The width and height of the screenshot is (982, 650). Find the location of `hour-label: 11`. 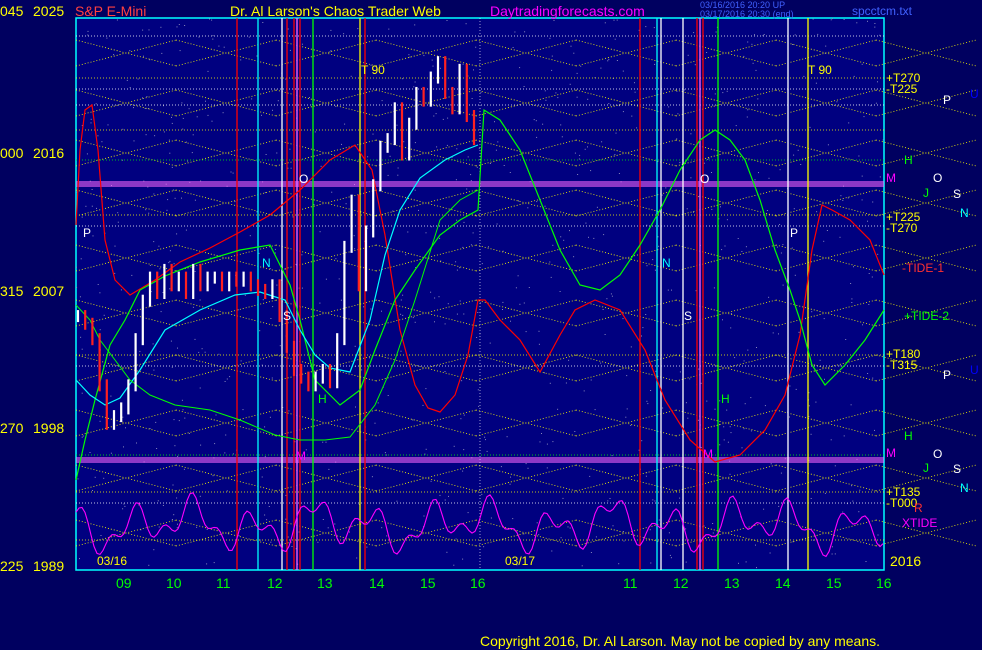

hour-label: 11 is located at coordinates (630, 583).